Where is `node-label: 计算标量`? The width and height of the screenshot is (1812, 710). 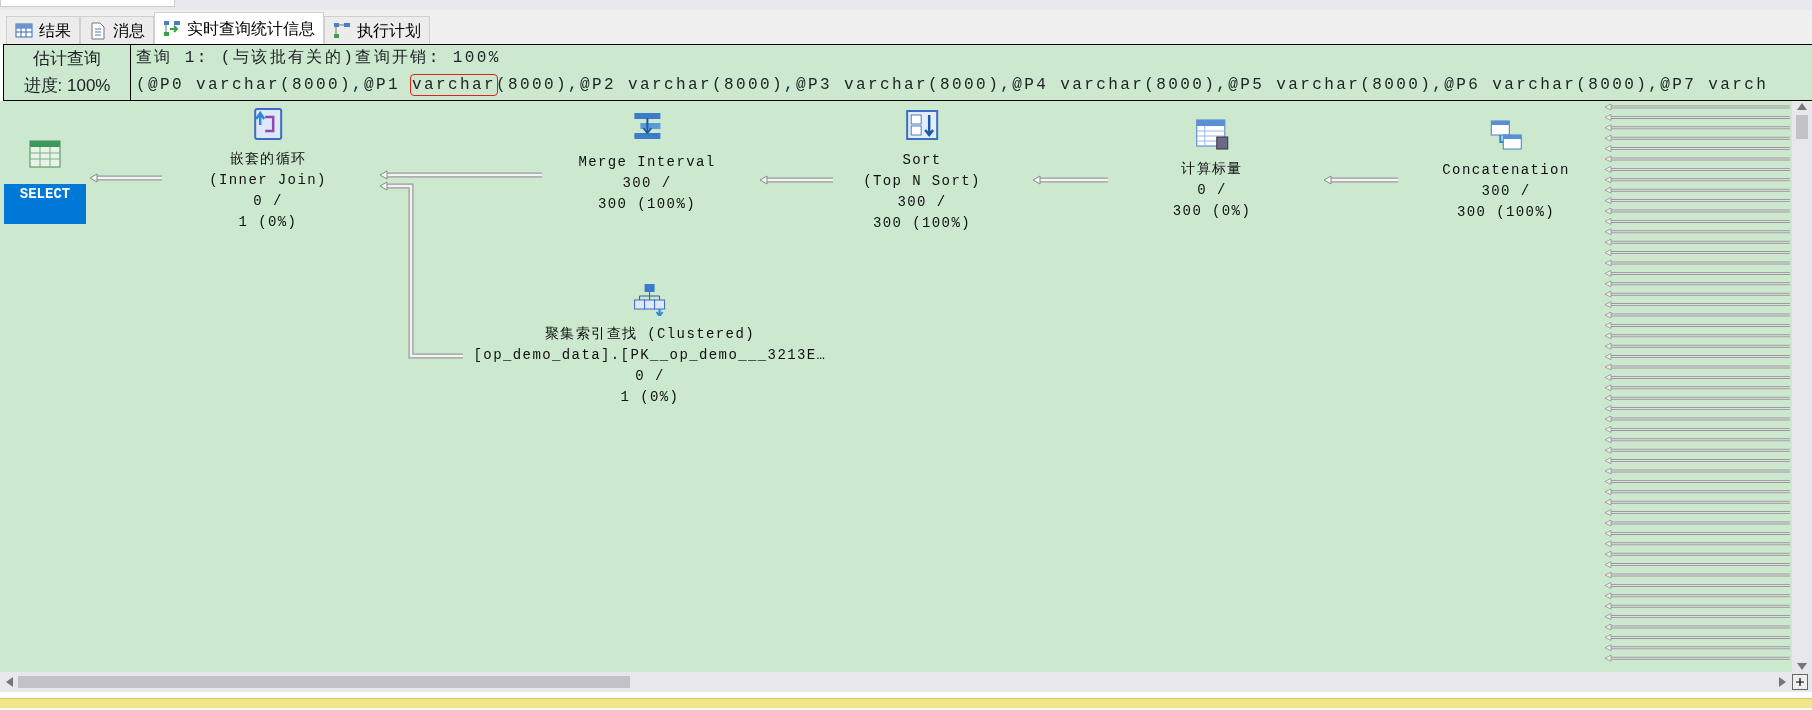
node-label: 计算标量 is located at coordinates (1212, 169).